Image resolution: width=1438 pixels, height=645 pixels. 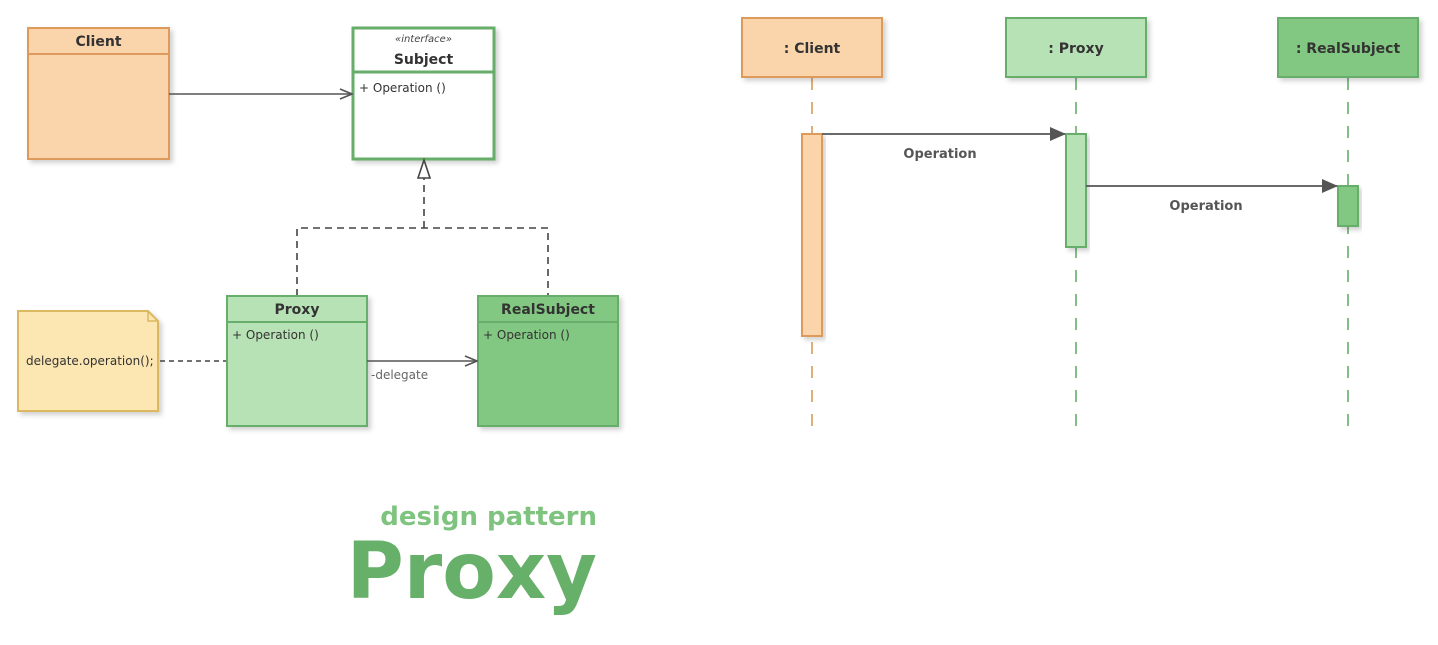 What do you see at coordinates (1205, 206) in the screenshot?
I see `message-proxy-to-realsubject-label: Operation` at bounding box center [1205, 206].